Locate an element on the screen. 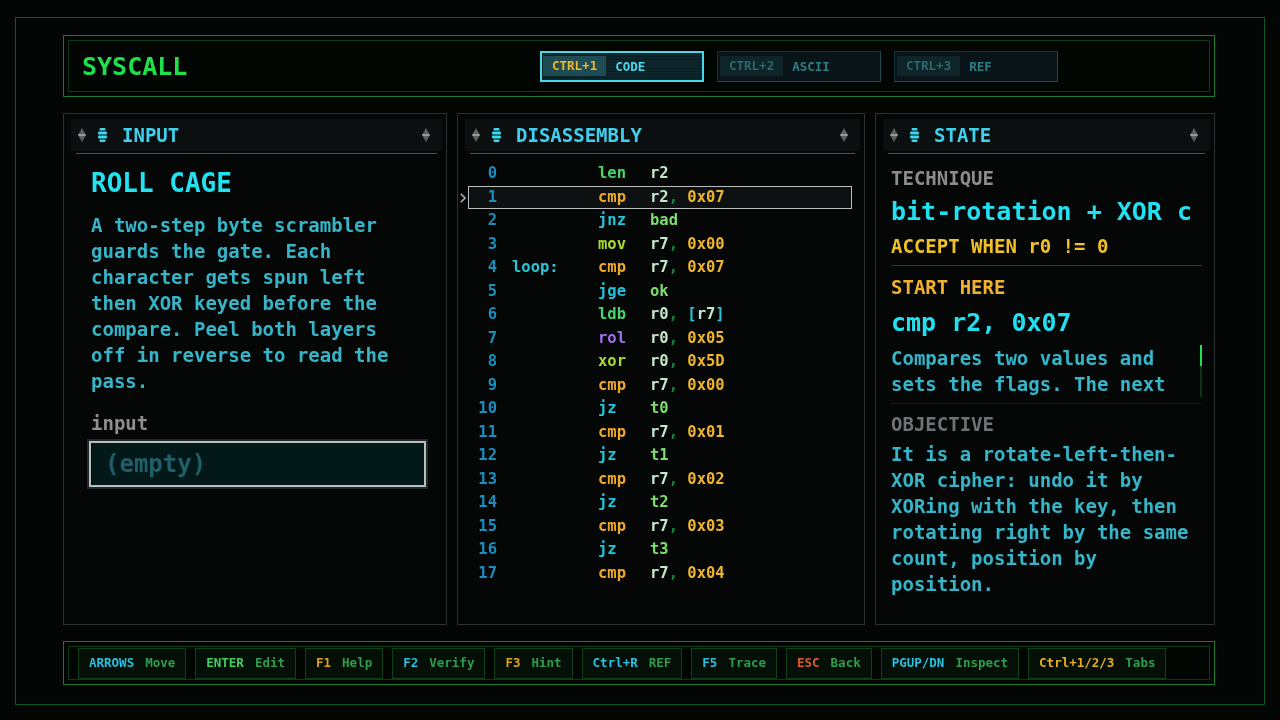  puzzle-title: ROLL CAGE is located at coordinates (161, 183).